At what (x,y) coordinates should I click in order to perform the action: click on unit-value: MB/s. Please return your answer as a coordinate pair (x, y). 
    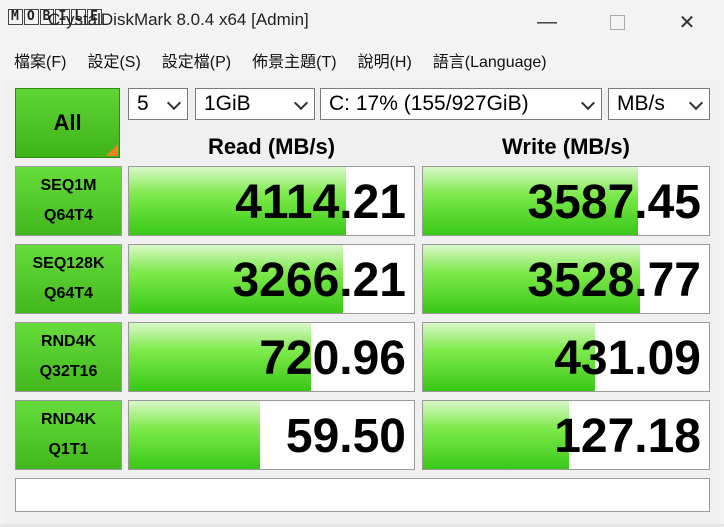
    Looking at the image, I should click on (641, 103).